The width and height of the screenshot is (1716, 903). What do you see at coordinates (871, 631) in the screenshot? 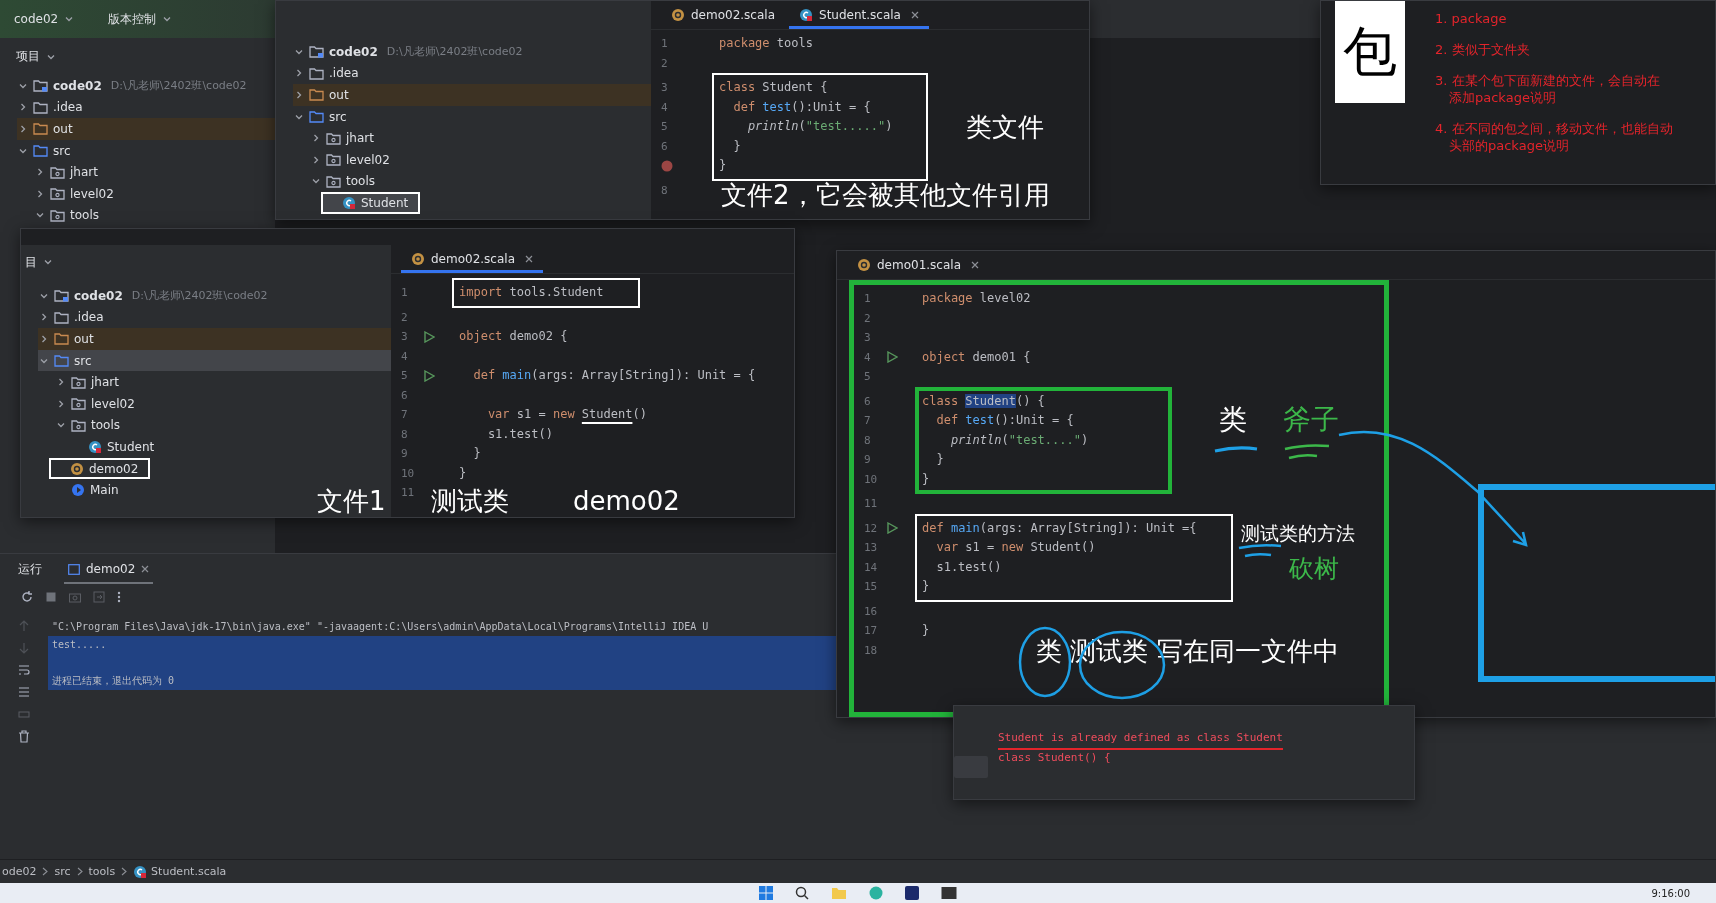
I see `line-number: 17` at bounding box center [871, 631].